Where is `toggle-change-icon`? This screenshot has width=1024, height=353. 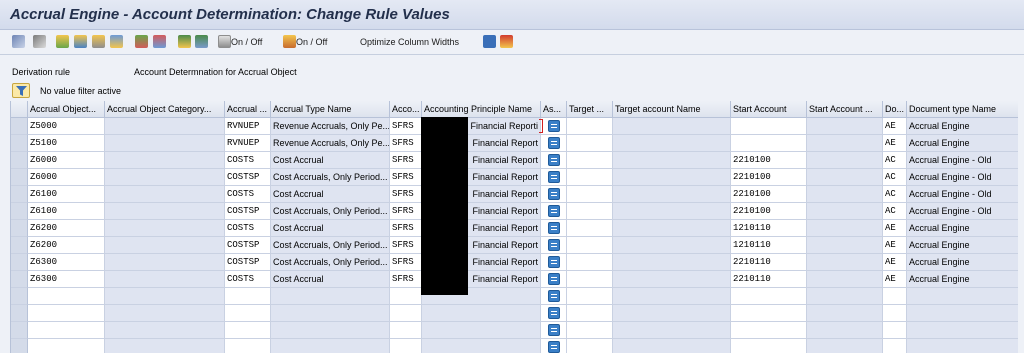 toggle-change-icon is located at coordinates (289, 41).